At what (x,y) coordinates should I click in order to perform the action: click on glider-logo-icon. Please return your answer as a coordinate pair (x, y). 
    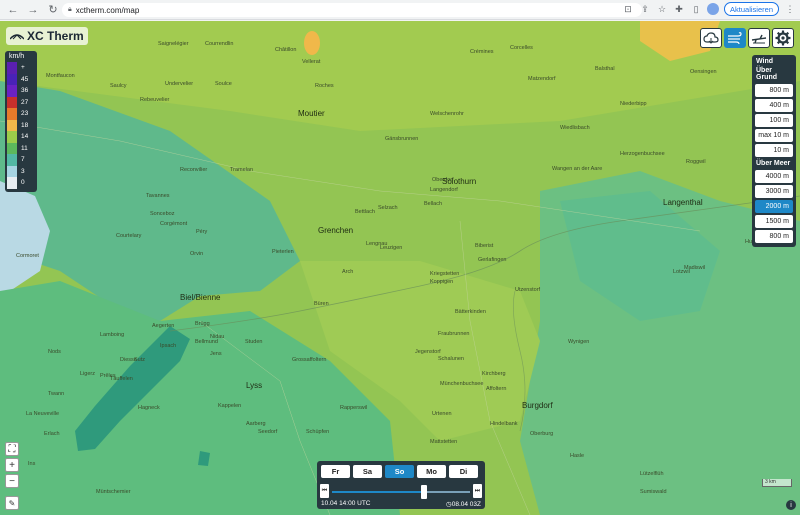
    Looking at the image, I should click on (17, 37).